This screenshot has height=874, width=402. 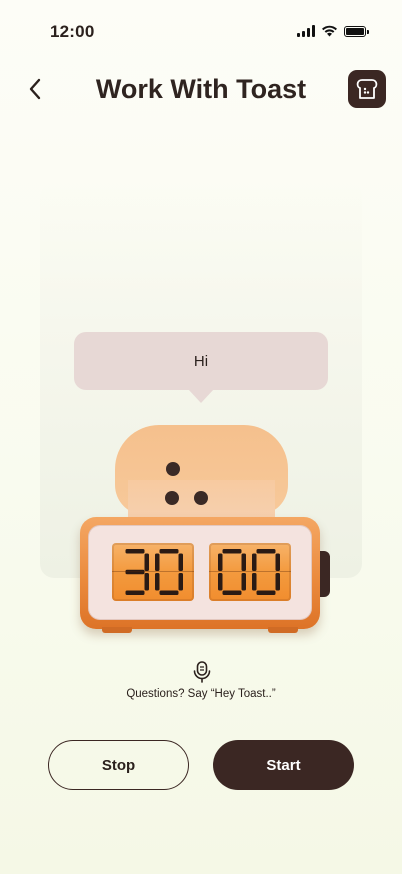 I want to click on clock-face, so click(x=200, y=572).